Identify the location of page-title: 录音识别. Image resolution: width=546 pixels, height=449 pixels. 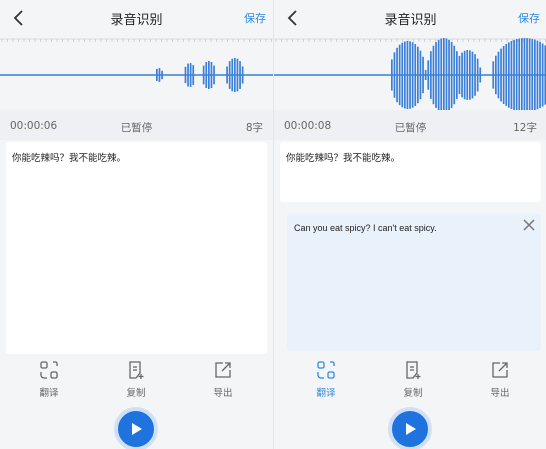
(410, 20).